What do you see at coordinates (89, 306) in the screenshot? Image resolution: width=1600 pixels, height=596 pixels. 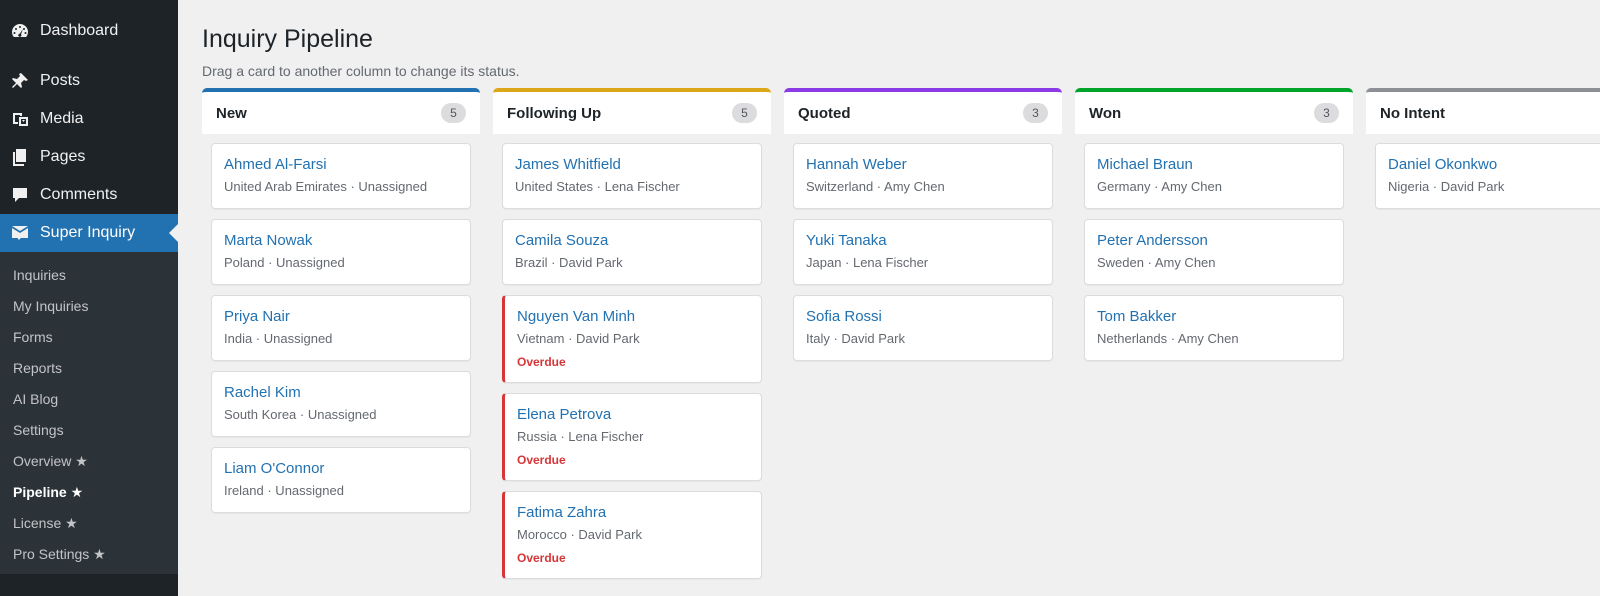 I see `submenu-my-inquiries: My Inquiries` at bounding box center [89, 306].